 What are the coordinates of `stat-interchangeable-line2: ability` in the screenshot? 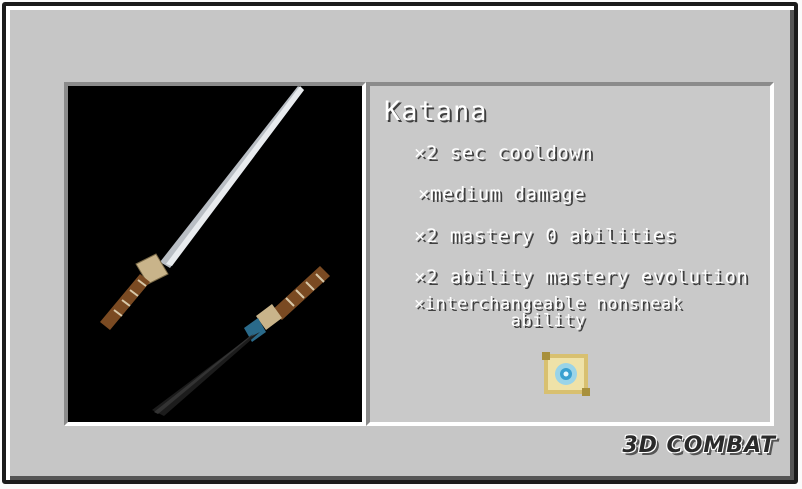 It's located at (548, 321).